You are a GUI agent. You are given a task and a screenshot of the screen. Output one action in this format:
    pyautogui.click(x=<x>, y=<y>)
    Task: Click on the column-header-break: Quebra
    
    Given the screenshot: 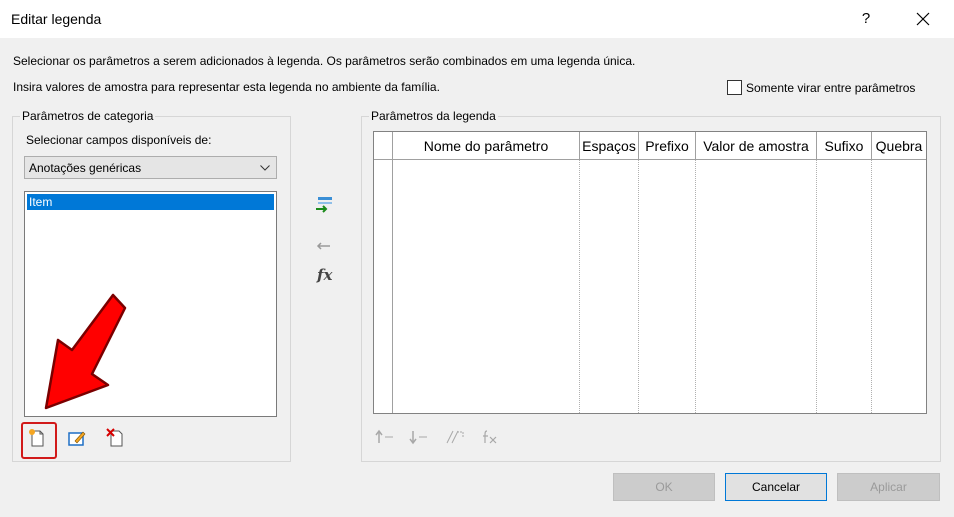 What is the action you would take?
    pyautogui.click(x=899, y=146)
    